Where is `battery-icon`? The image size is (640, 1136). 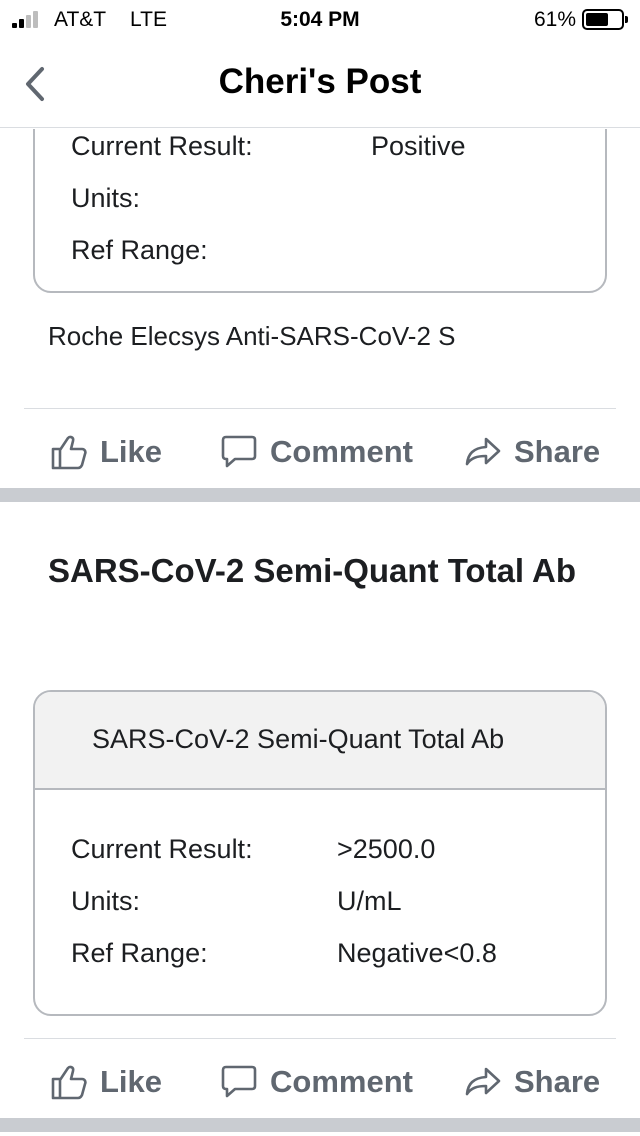
battery-icon is located at coordinates (605, 19).